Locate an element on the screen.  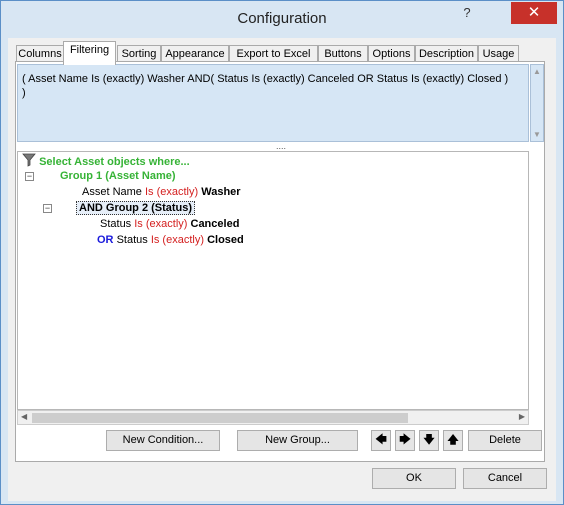
tree-horizontal-scrollbar: ◀ ▶ is located at coordinates (273, 417).